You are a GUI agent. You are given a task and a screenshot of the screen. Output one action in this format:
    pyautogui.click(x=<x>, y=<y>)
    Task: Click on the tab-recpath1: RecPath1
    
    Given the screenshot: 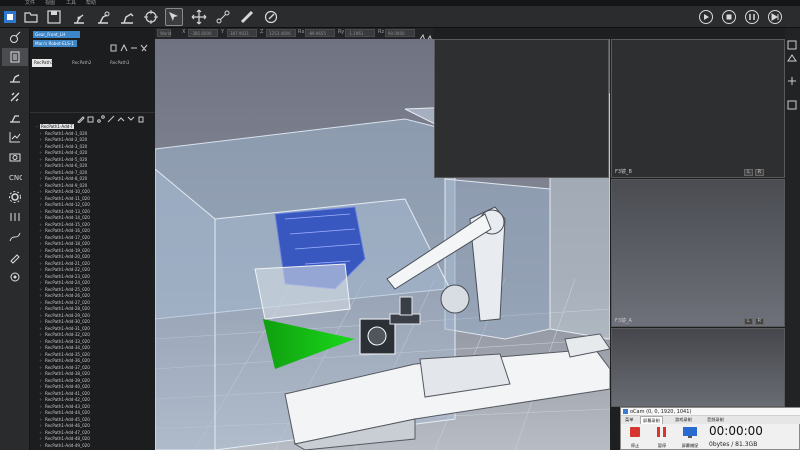 What is the action you would take?
    pyautogui.click(x=42, y=63)
    